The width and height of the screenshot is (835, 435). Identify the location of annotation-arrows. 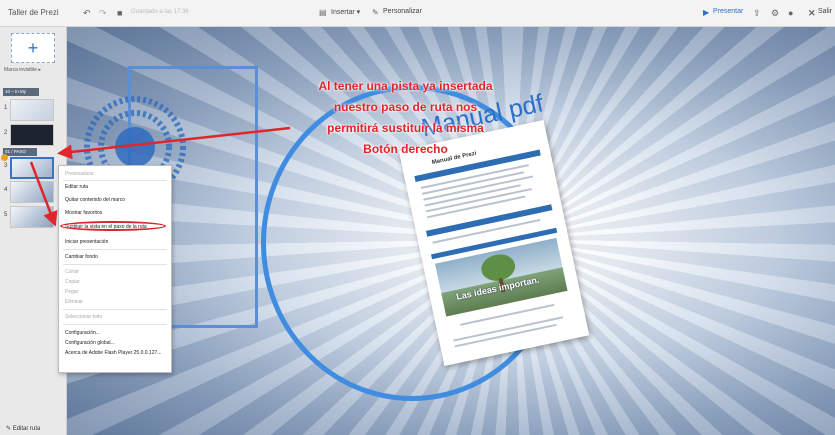
(160, 176).